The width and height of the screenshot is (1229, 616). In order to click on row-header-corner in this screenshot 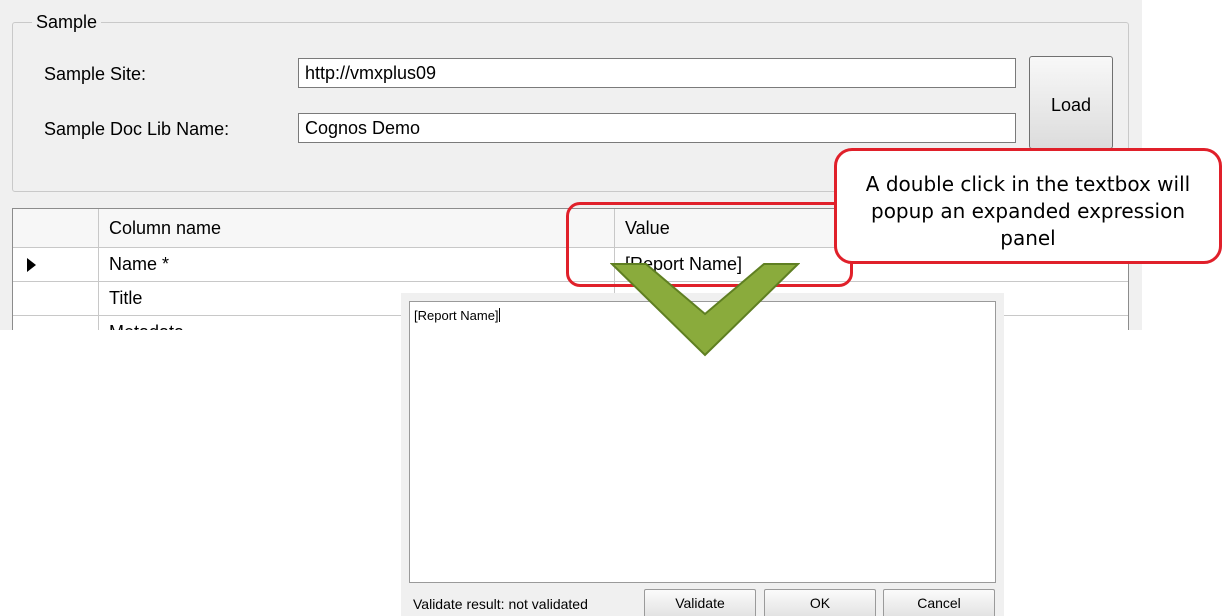, I will do `click(56, 228)`.